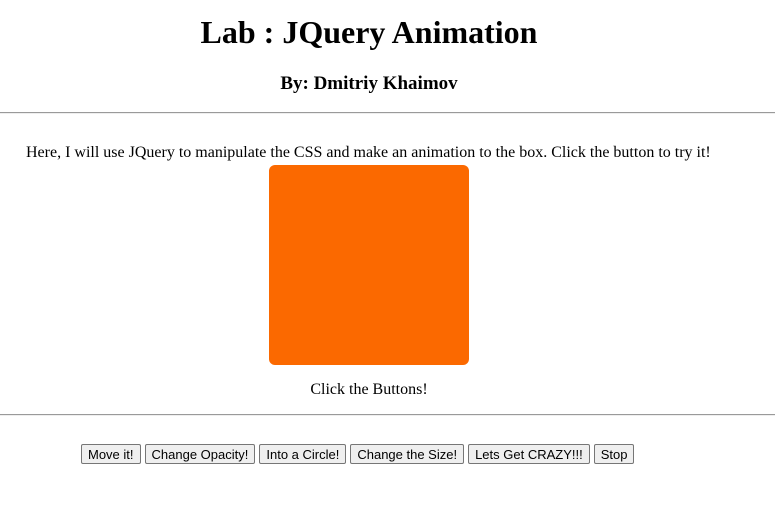 The image size is (775, 532). What do you see at coordinates (369, 83) in the screenshot?
I see `author-subtitle: By: Dmitriy Khaimov` at bounding box center [369, 83].